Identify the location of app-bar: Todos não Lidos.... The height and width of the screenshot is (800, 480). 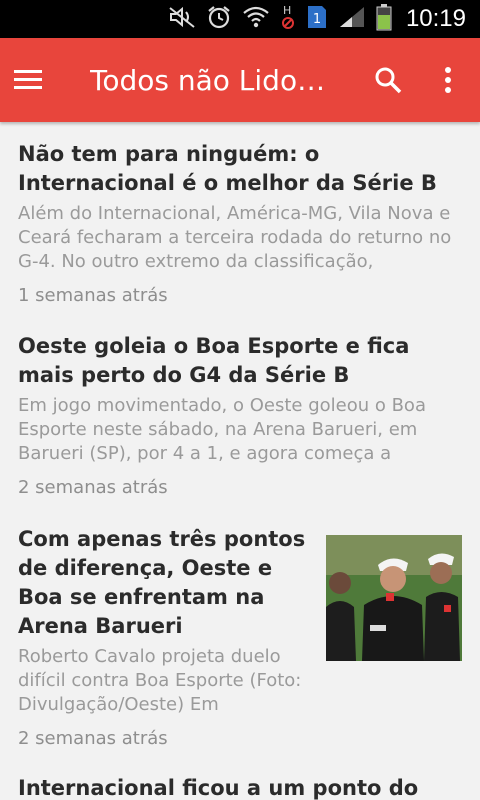
(240, 80).